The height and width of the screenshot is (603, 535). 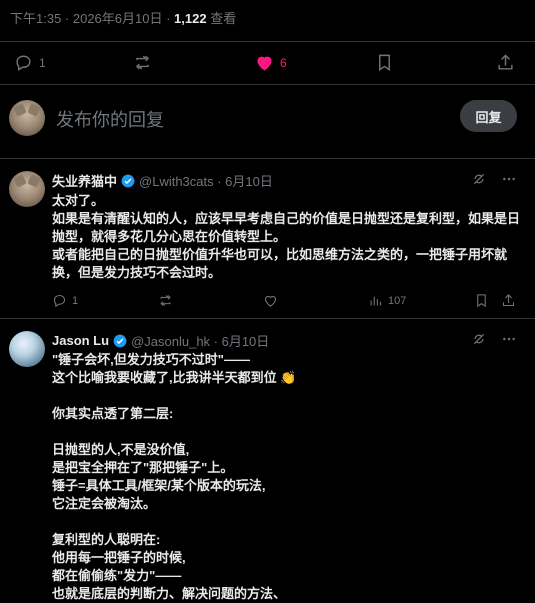 What do you see at coordinates (92, 18) in the screenshot?
I see `post-time-date: 下午1:35 · 2026年6月10日 ·` at bounding box center [92, 18].